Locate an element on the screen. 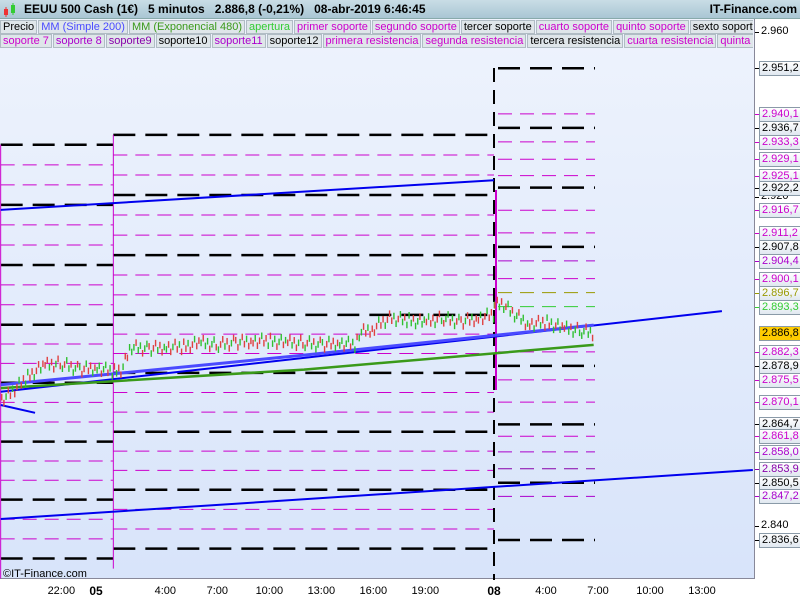 This screenshot has width=800, height=600. level-label: 2.858,0 is located at coordinates (779, 452).